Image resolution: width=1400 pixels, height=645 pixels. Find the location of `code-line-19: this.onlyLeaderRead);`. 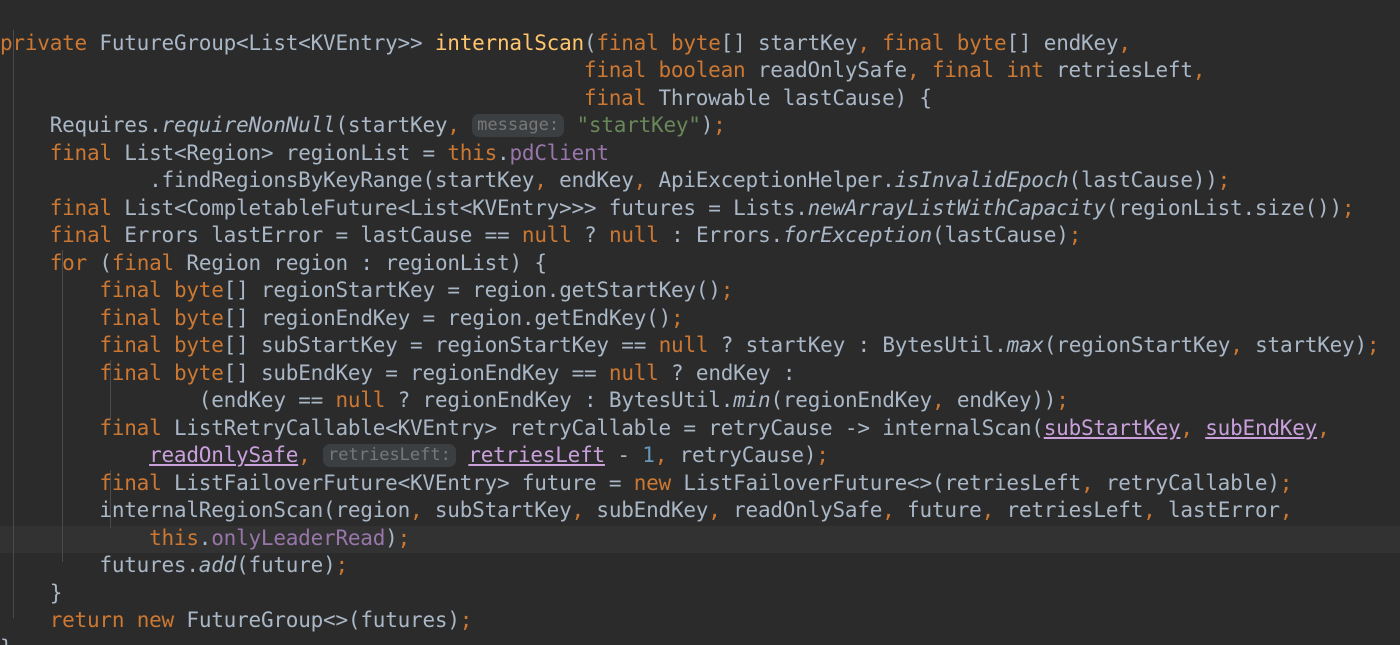

code-line-19: this.onlyLeaderRead); is located at coordinates (280, 537).